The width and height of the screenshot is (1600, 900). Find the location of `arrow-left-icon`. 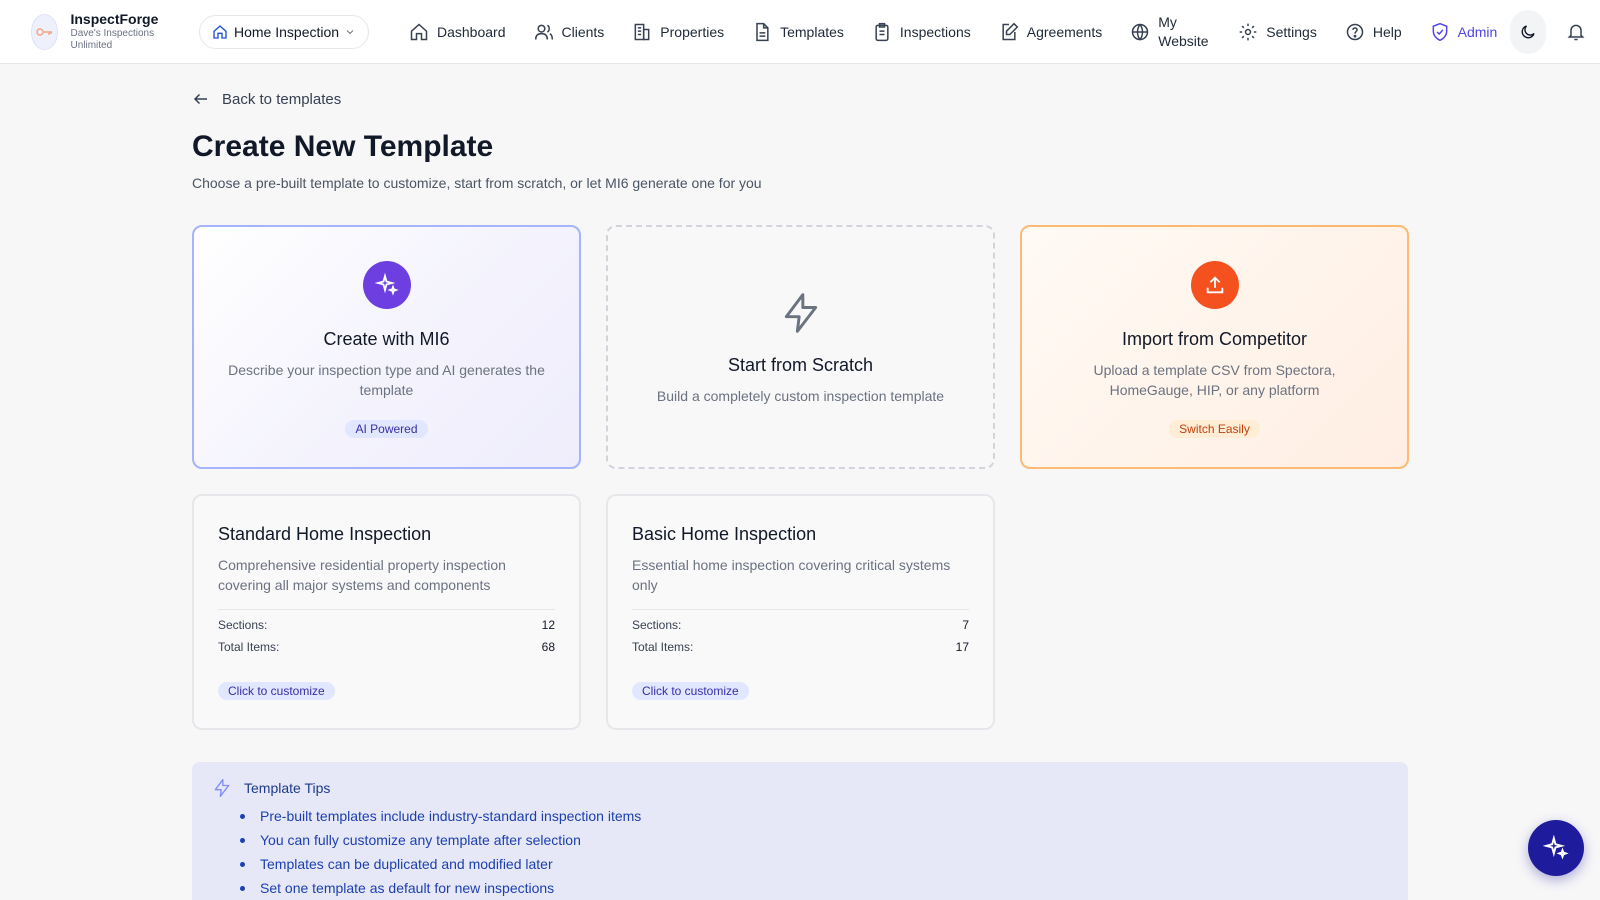

arrow-left-icon is located at coordinates (200, 99).